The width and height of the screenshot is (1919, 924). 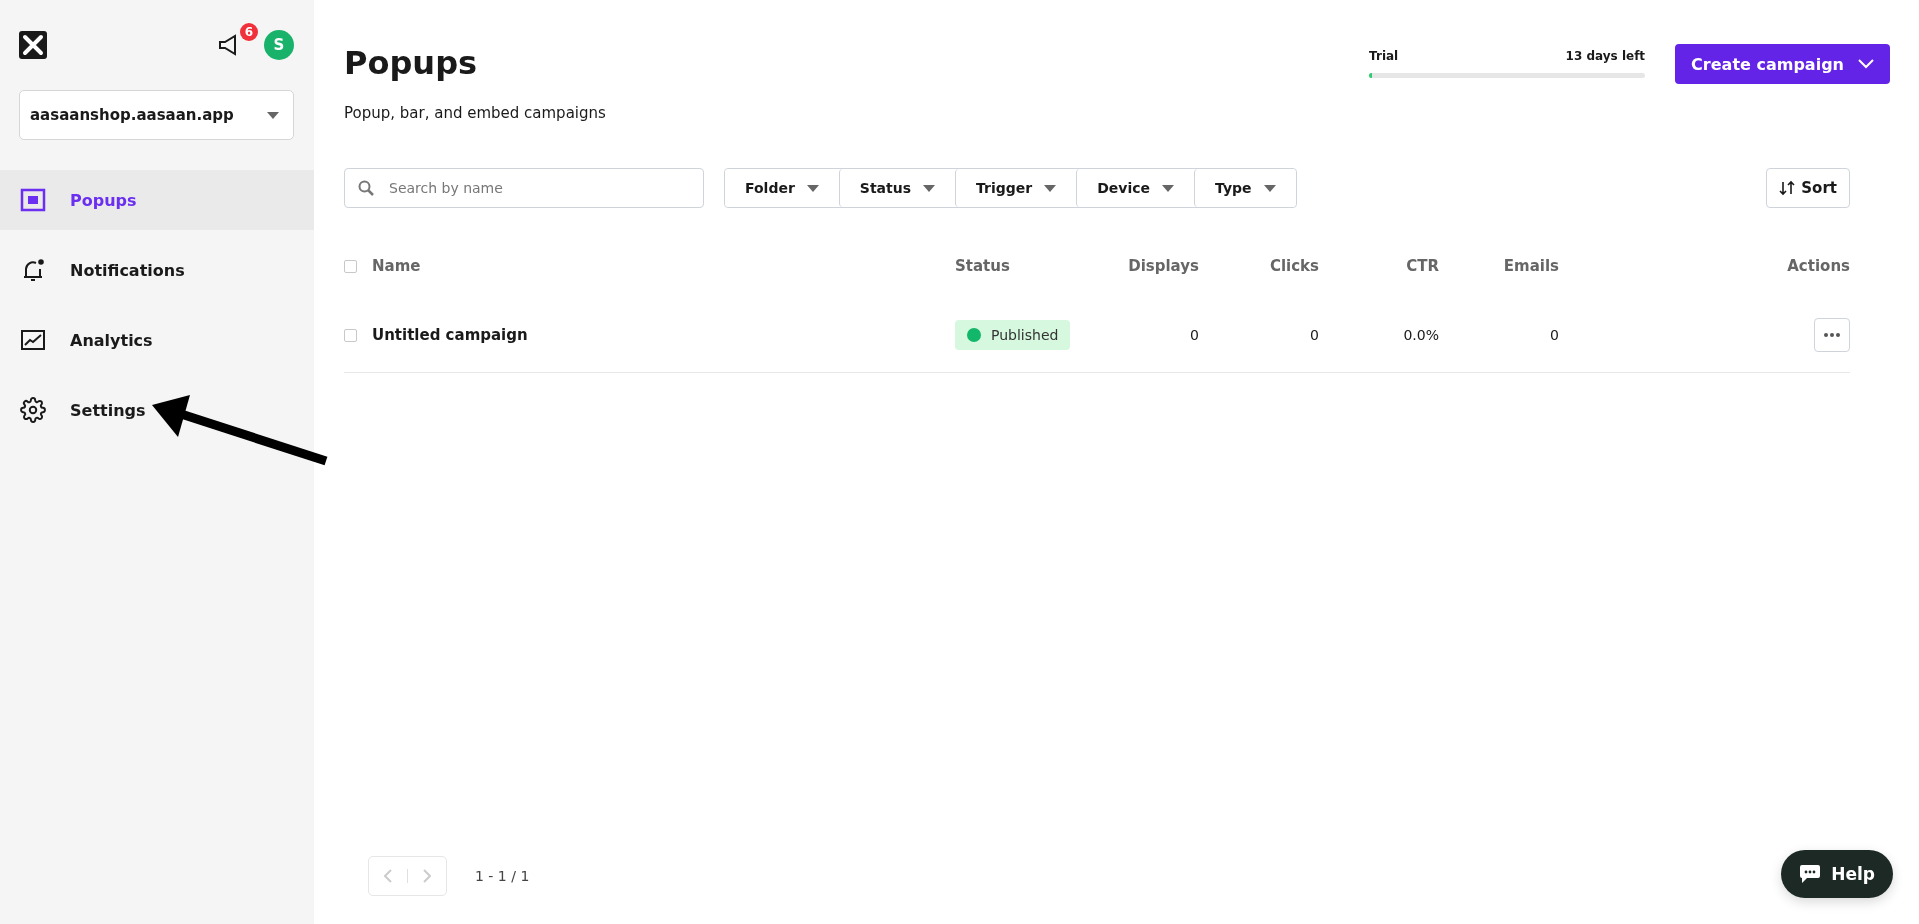 I want to click on sidebar-item: Analytics, so click(x=157, y=340).